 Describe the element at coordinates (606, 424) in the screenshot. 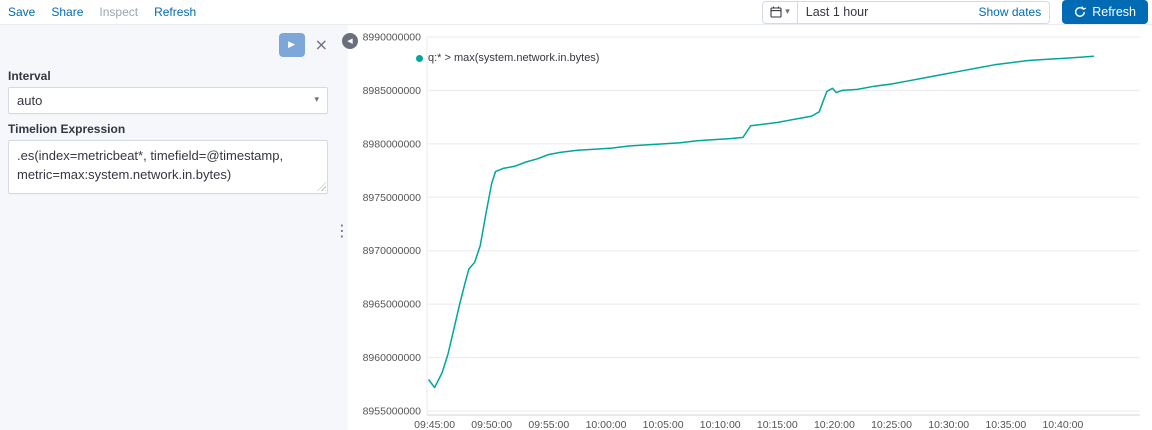

I see `svg-text: 10:00:00` at that location.